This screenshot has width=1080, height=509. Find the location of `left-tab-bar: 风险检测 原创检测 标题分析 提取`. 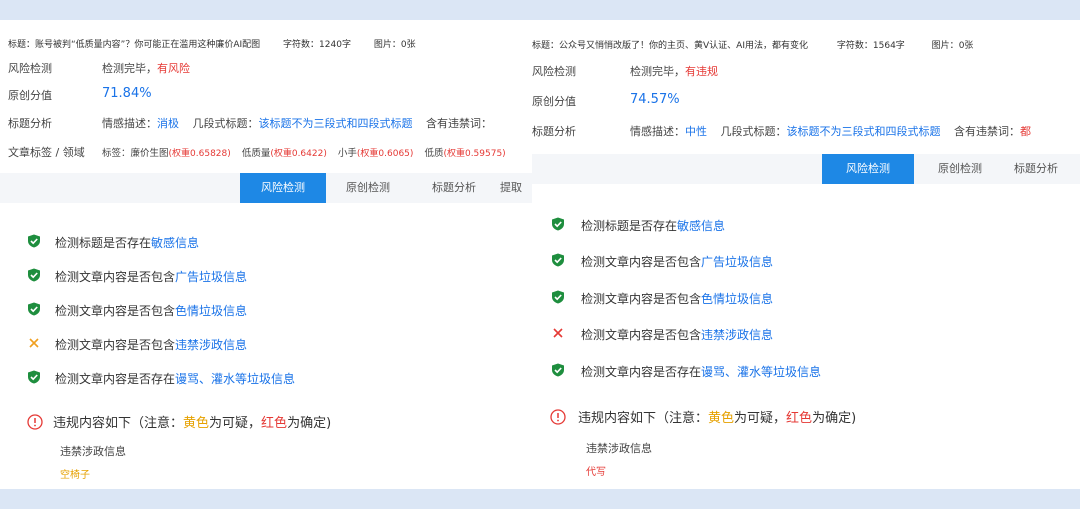

left-tab-bar: 风险检测 原创检测 标题分析 提取 is located at coordinates (266, 188).